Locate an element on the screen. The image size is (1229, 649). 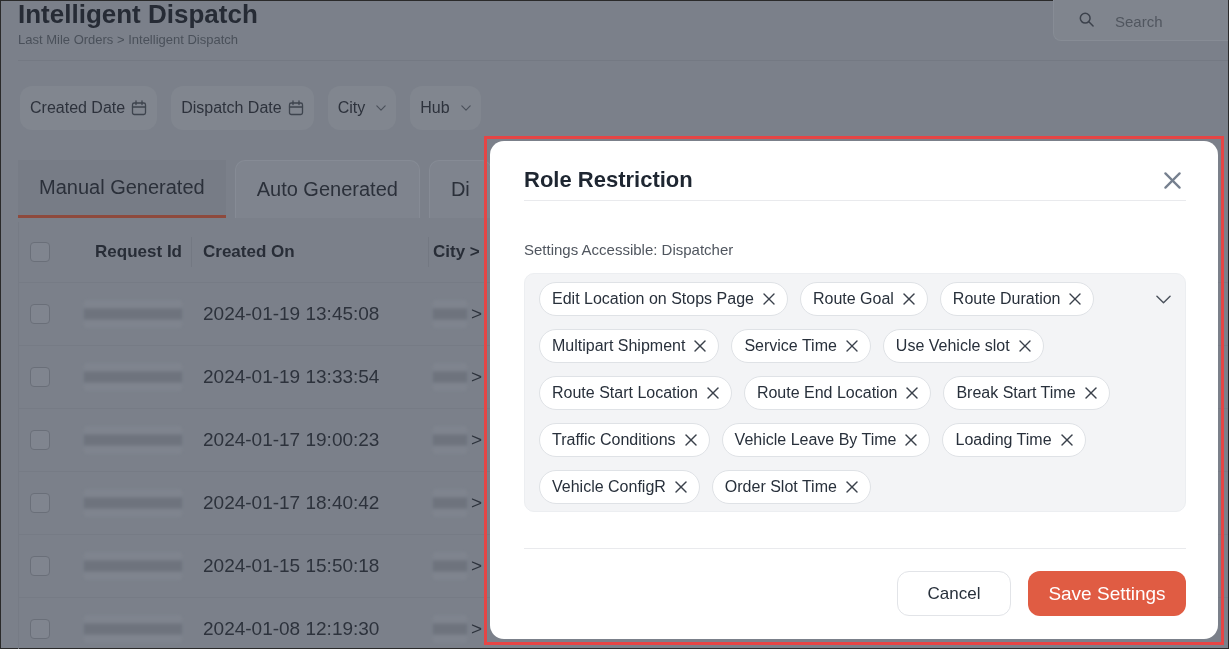
cancel-button: Cancel is located at coordinates (954, 593).